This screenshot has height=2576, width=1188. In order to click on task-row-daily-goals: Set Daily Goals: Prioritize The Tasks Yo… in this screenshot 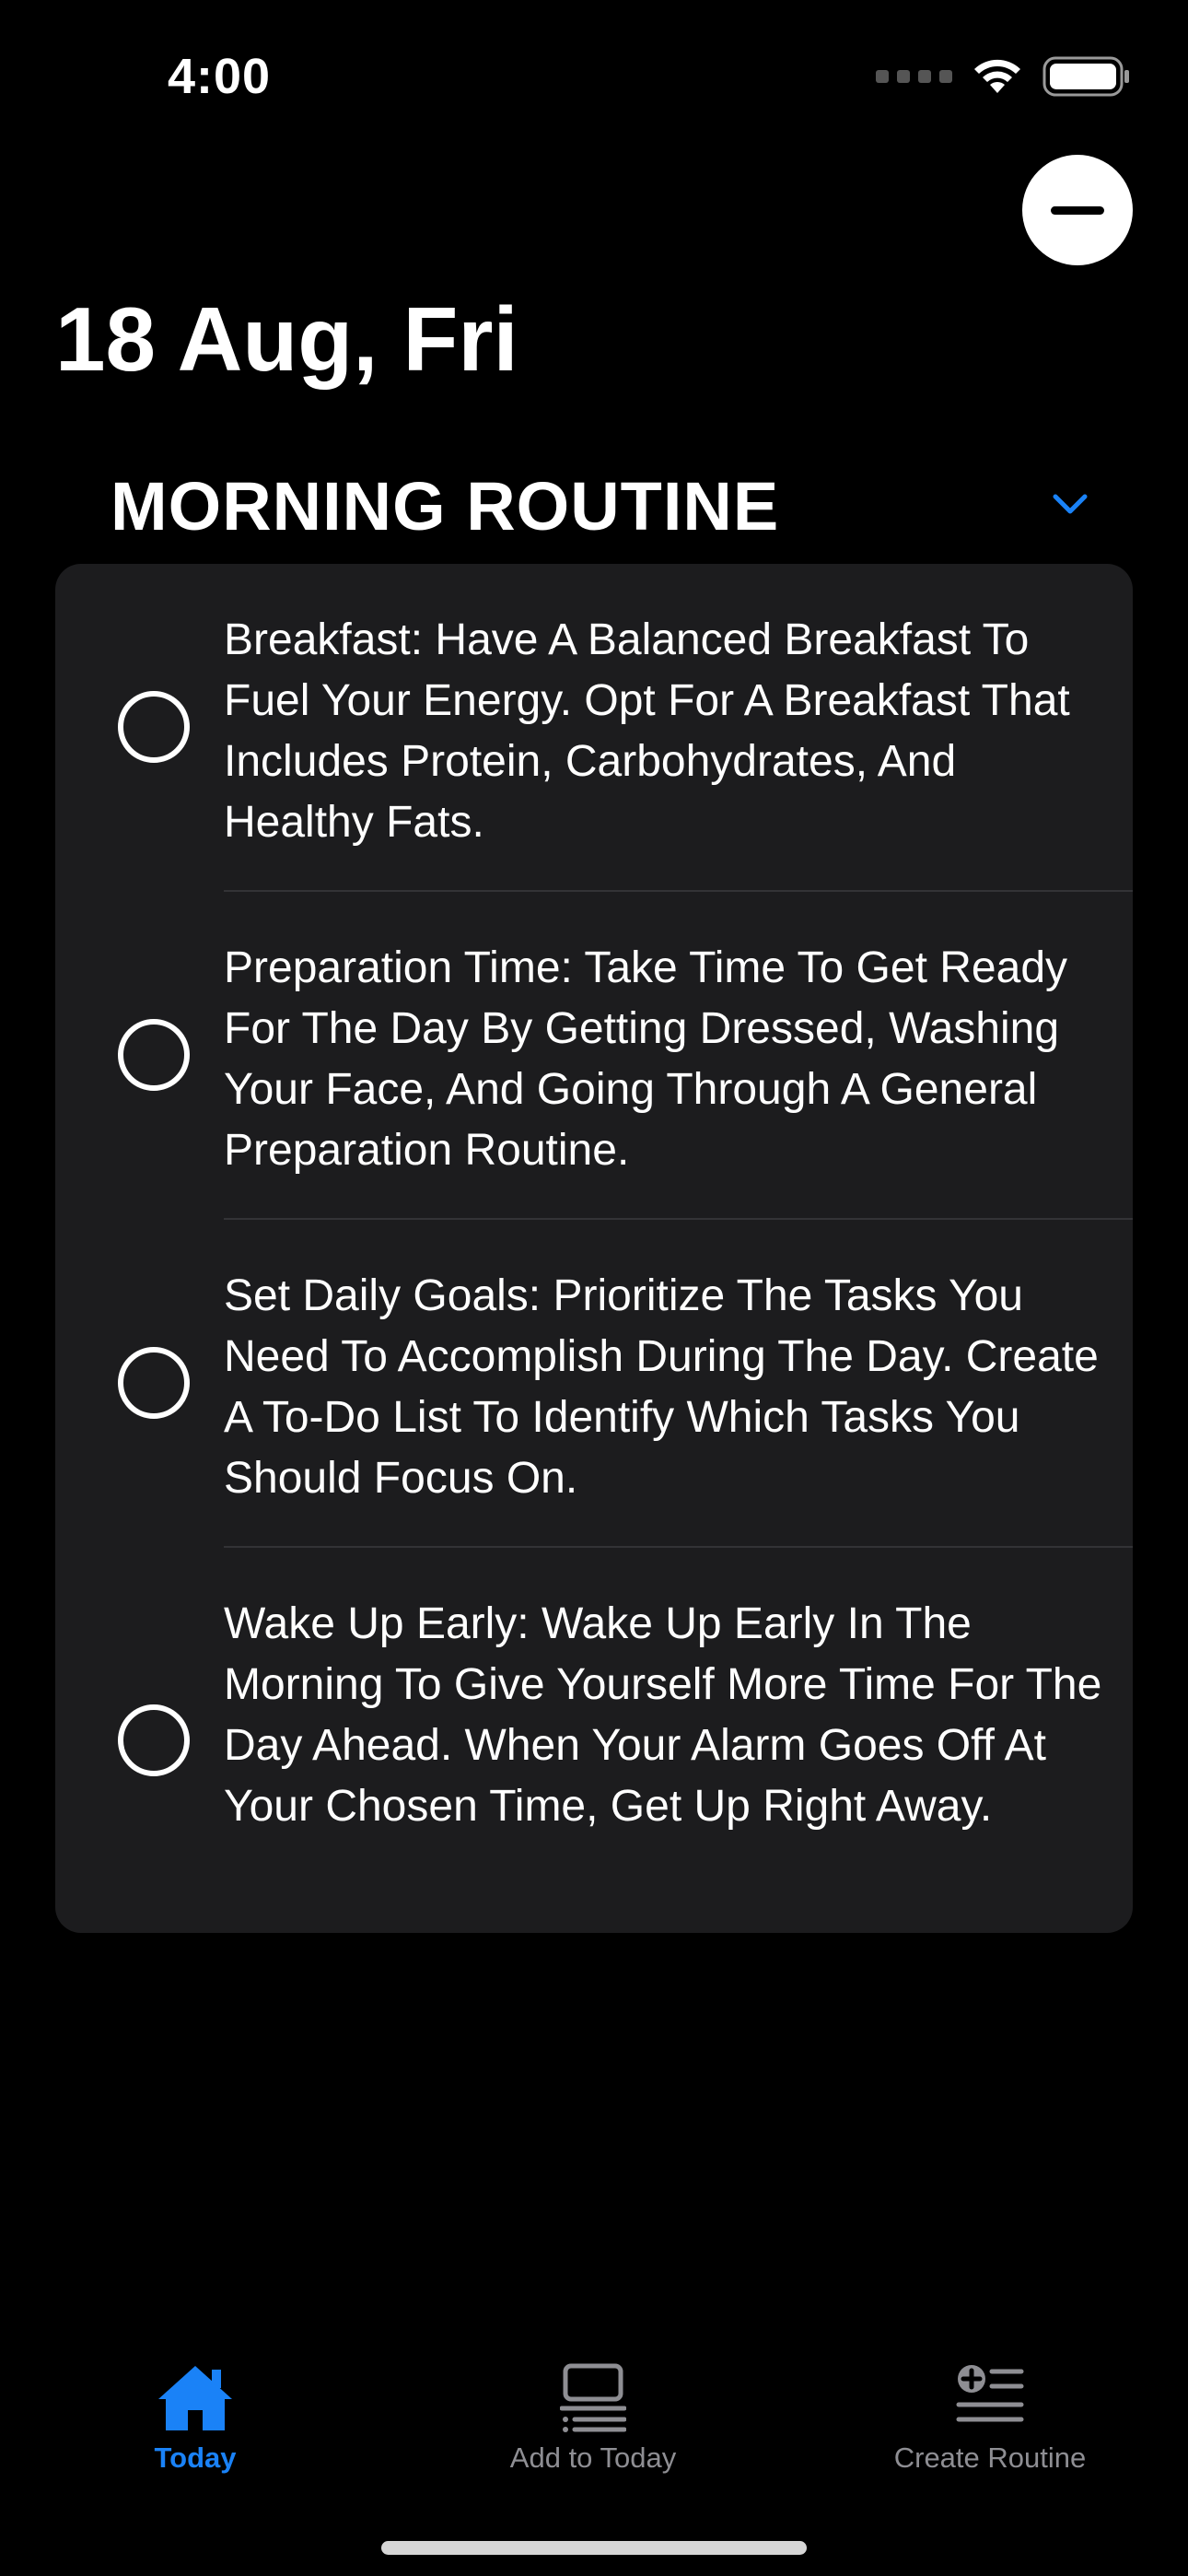, I will do `click(594, 1383)`.